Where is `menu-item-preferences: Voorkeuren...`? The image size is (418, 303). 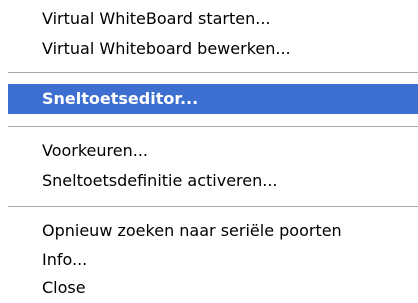
menu-item-preferences: Voorkeuren... is located at coordinates (209, 151).